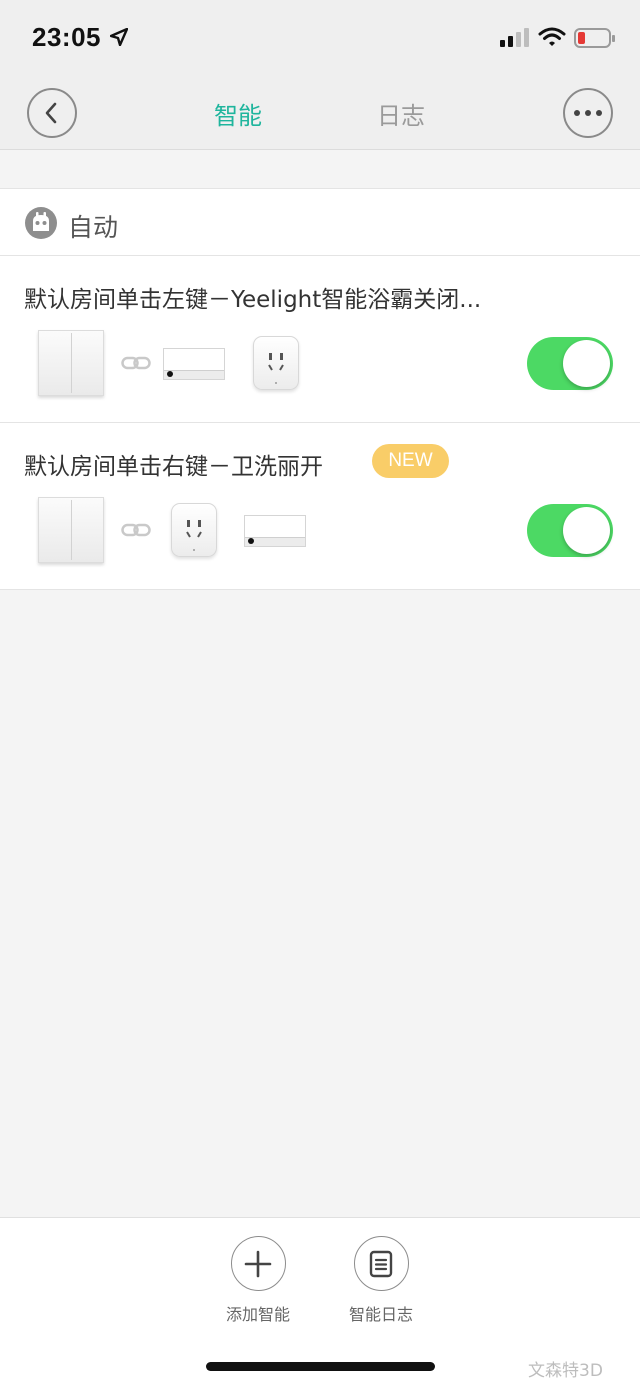  I want to click on cellular-signal-icon, so click(514, 37).